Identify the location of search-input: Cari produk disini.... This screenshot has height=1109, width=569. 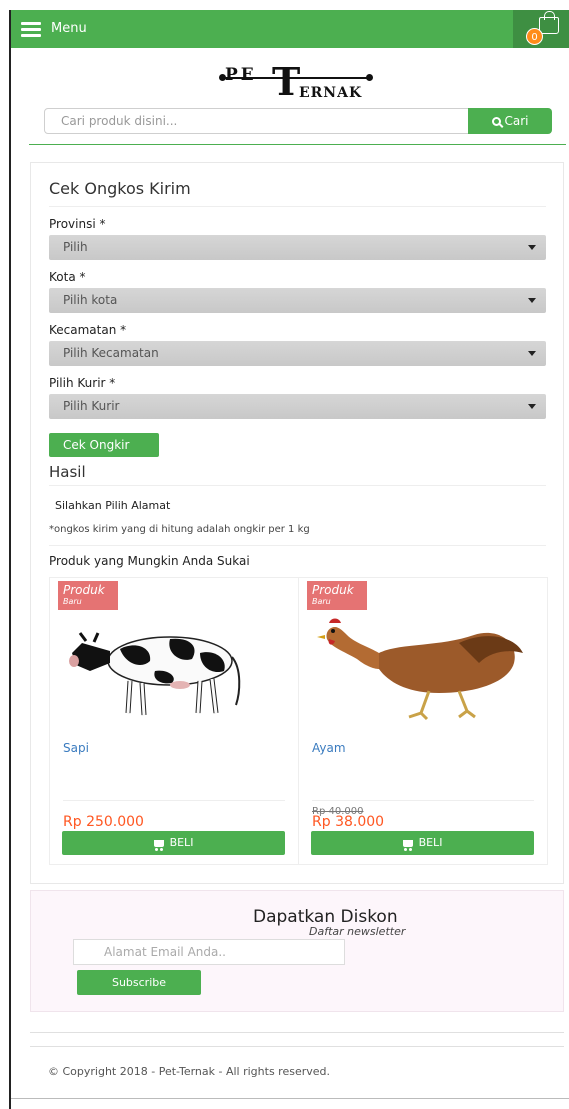
(256, 121).